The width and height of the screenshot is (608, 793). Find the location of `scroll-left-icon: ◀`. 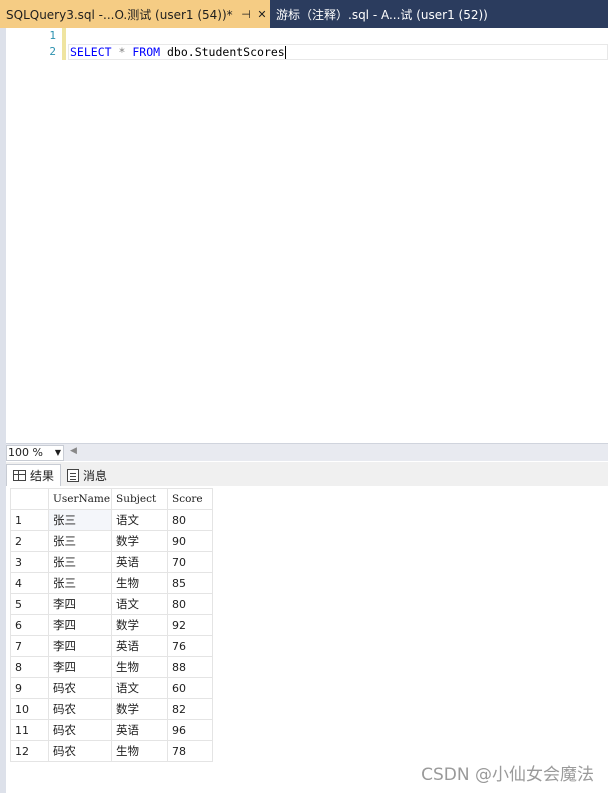

scroll-left-icon: ◀ is located at coordinates (73, 451).